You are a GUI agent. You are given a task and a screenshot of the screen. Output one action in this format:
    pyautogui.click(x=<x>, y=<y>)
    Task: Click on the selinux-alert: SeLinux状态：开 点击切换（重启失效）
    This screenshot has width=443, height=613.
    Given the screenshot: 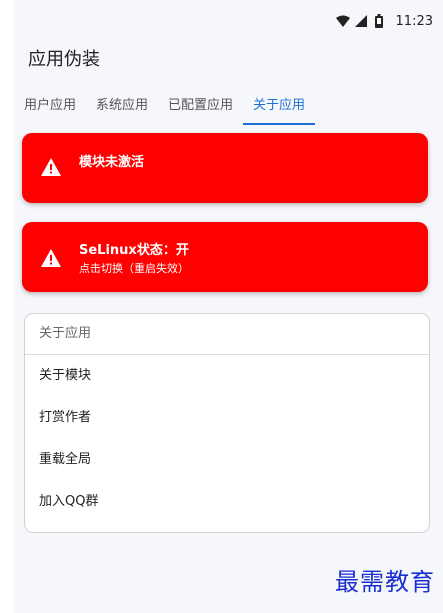 What is the action you would take?
    pyautogui.click(x=225, y=257)
    